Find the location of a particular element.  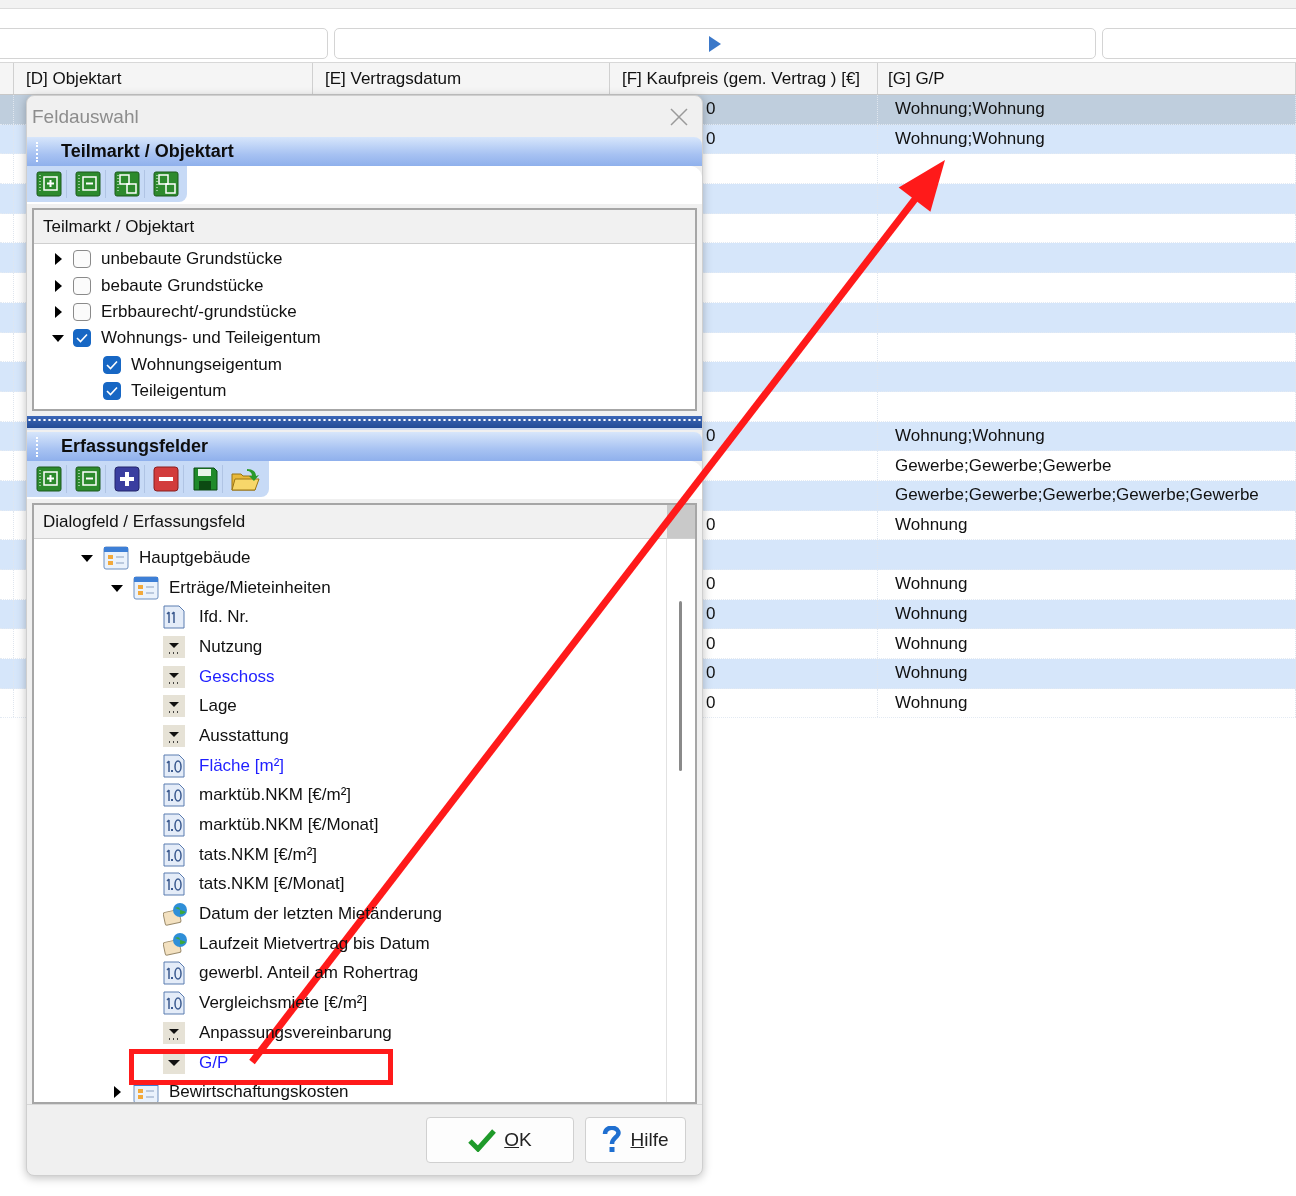

window-title: Feldauswahl is located at coordinates (85, 116).